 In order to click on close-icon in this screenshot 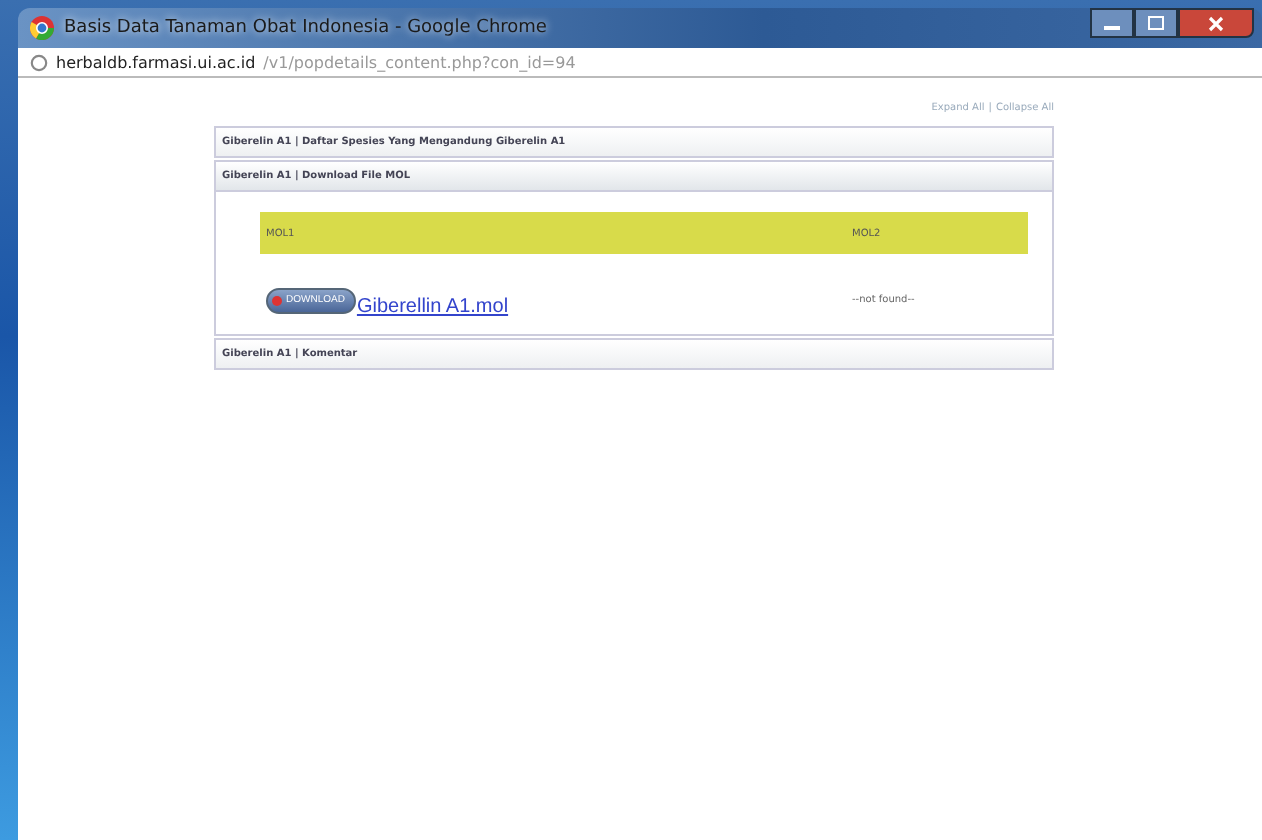, I will do `click(1216, 23)`.